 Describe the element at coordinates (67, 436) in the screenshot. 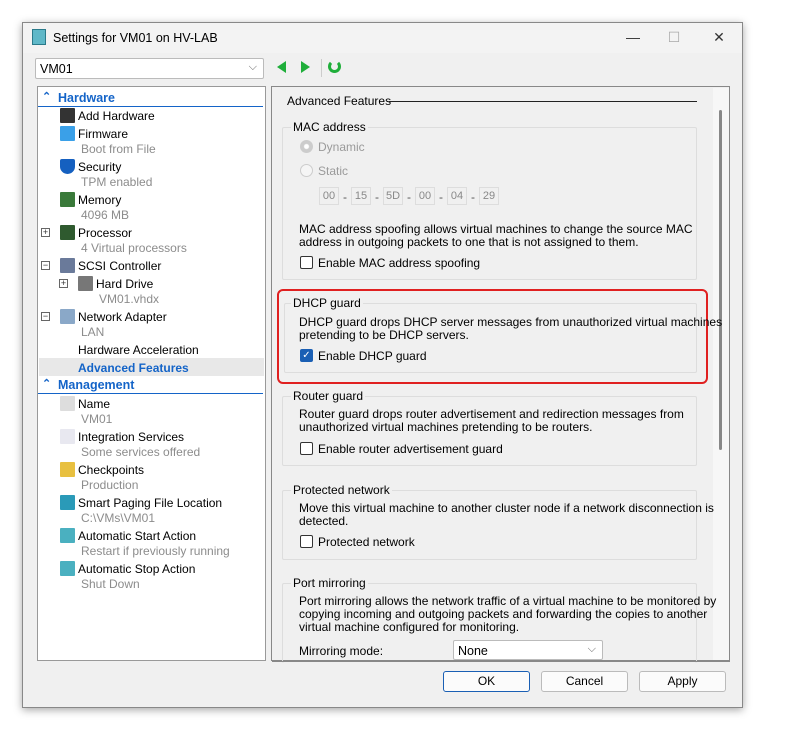

I see `integration-services-icon` at that location.